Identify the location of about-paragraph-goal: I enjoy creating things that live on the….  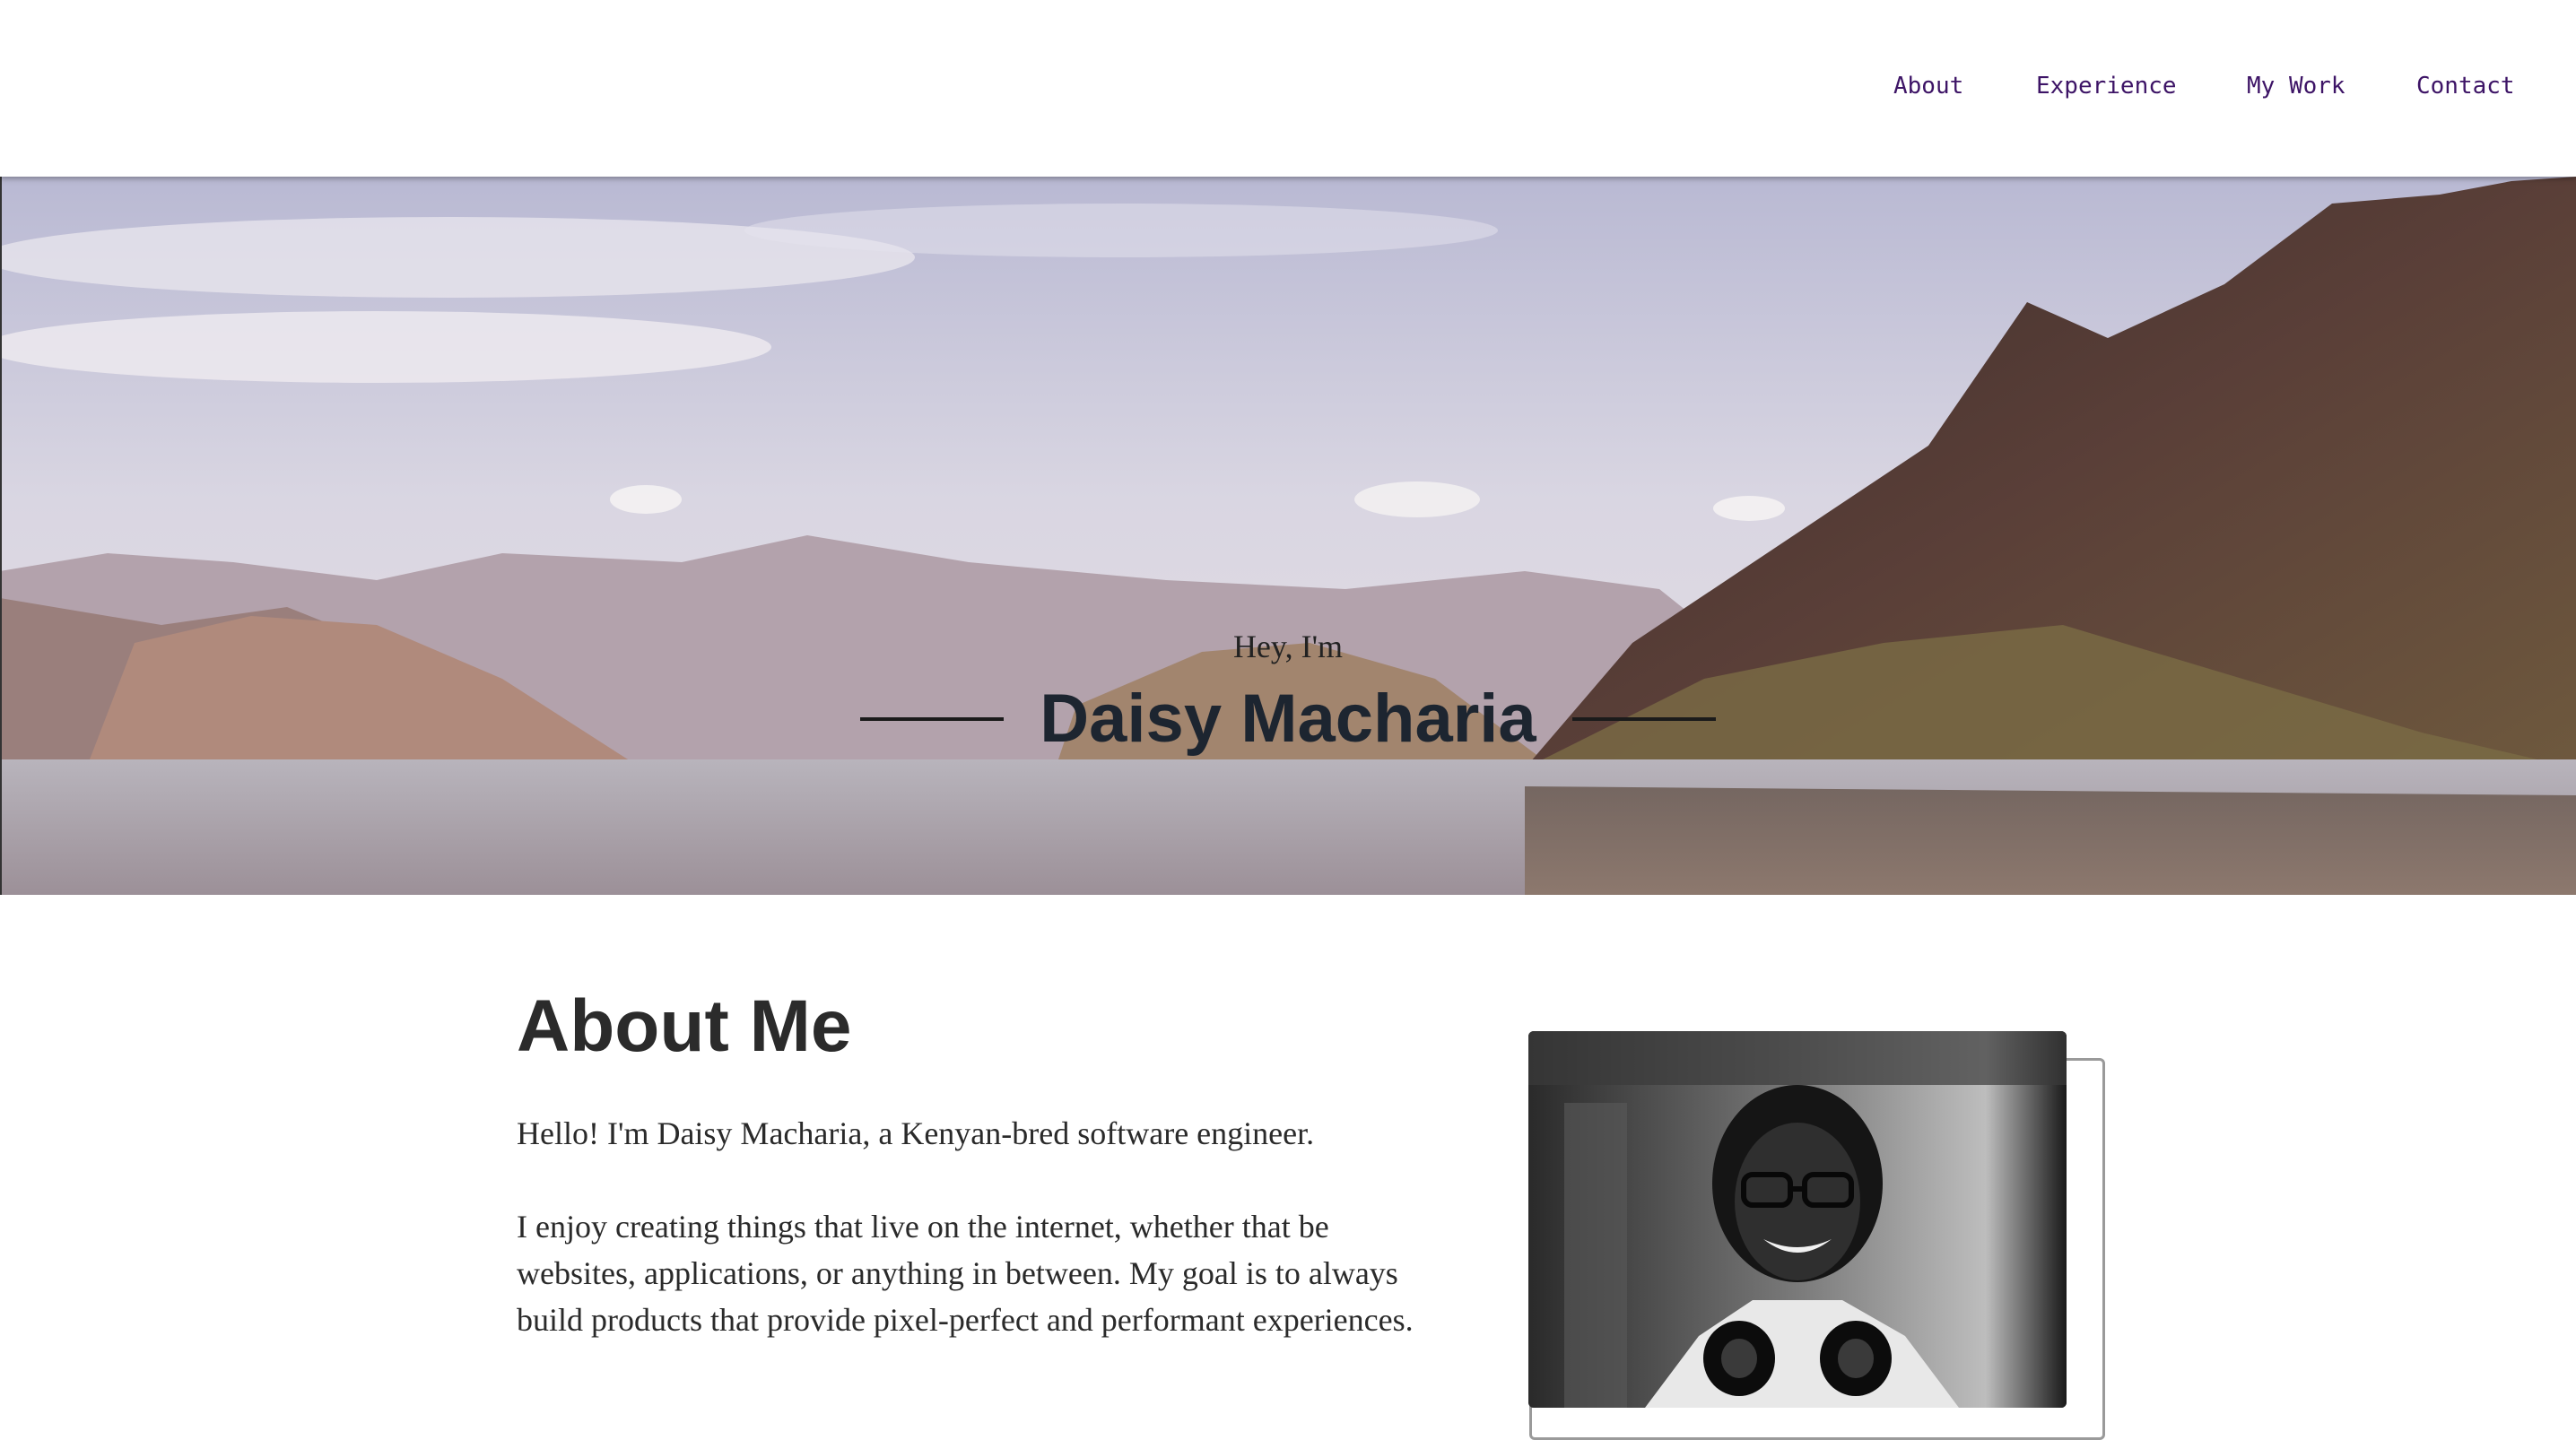
(965, 1274).